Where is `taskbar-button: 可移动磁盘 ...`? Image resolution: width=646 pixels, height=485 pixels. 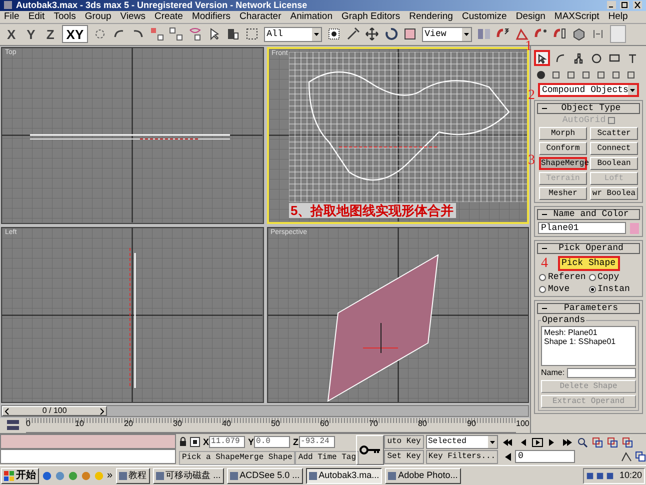
taskbar-button: 可移动磁盘 ... is located at coordinates (188, 476).